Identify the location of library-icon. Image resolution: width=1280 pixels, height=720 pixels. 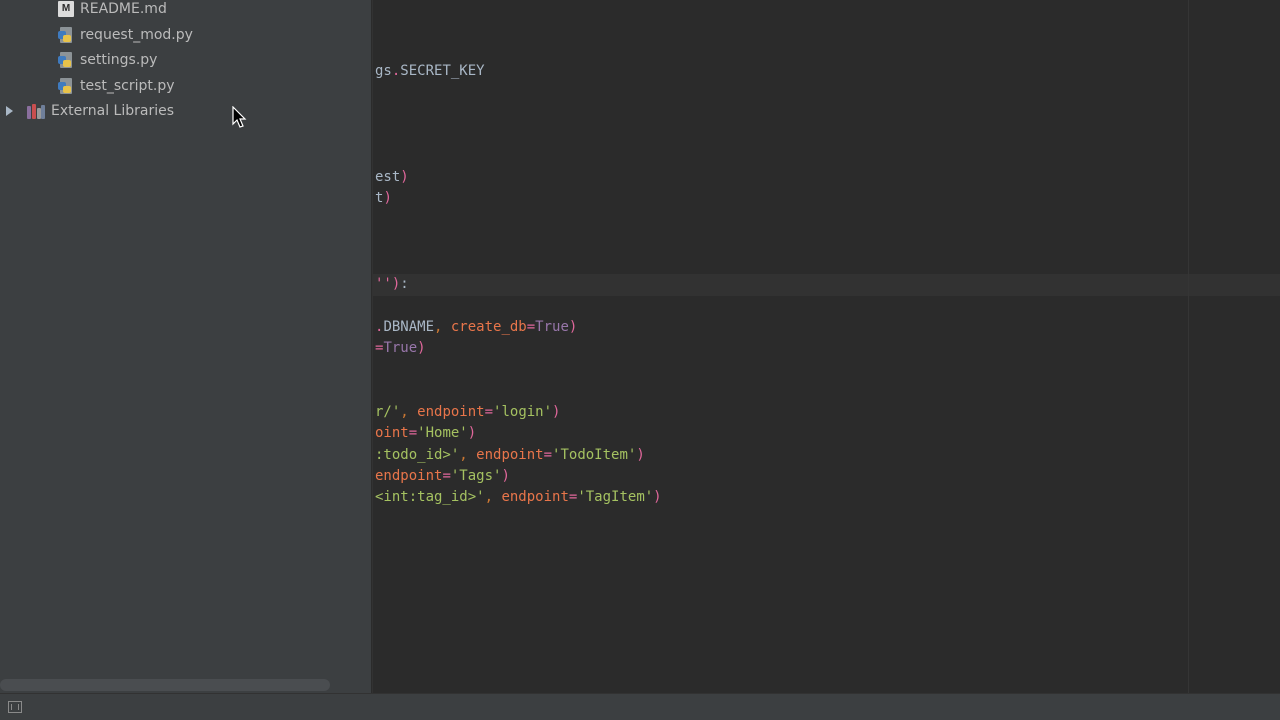
(36, 111).